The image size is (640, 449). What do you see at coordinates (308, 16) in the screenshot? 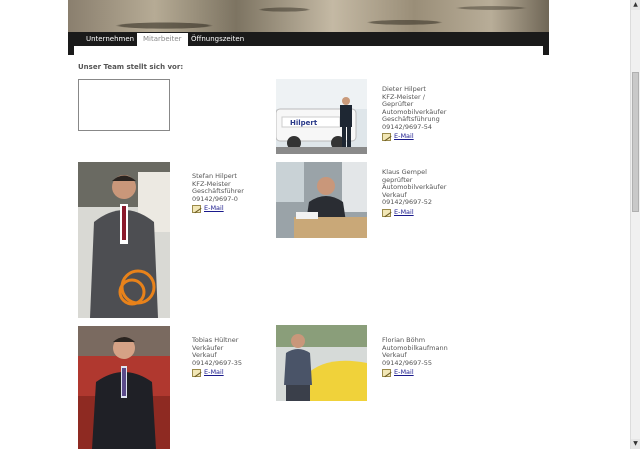
I see `header-banner-image` at bounding box center [308, 16].